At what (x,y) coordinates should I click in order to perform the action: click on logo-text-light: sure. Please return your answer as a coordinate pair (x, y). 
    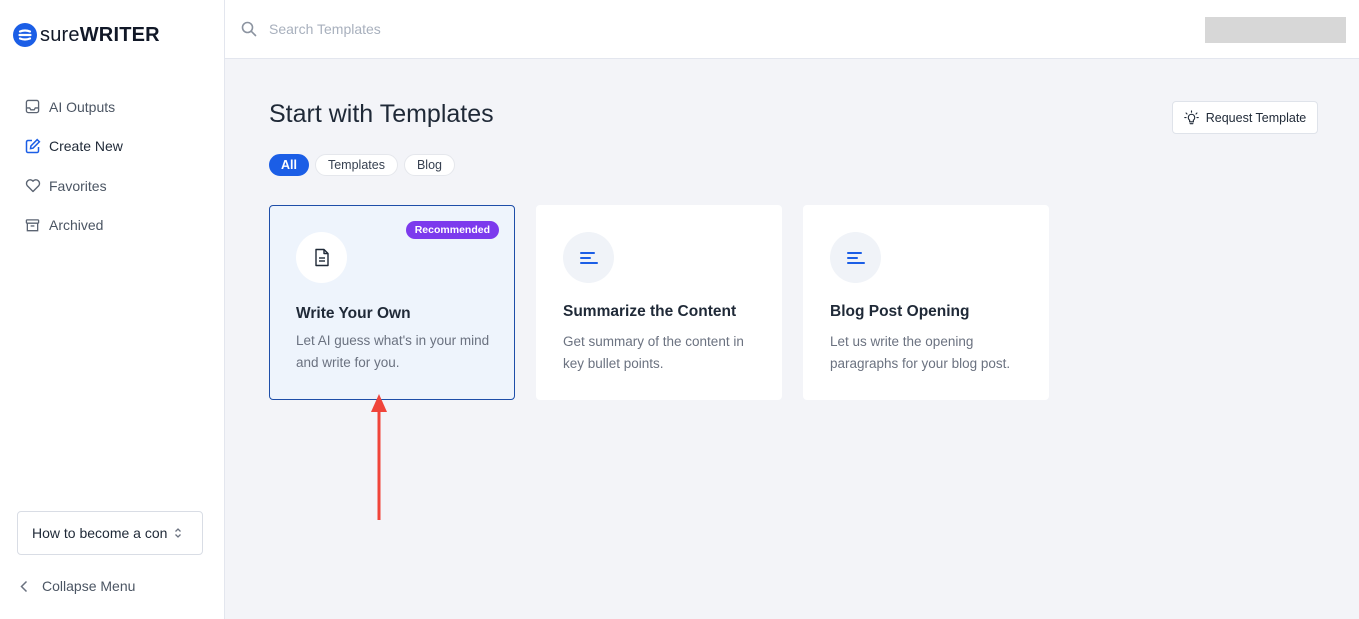
    Looking at the image, I should click on (60, 34).